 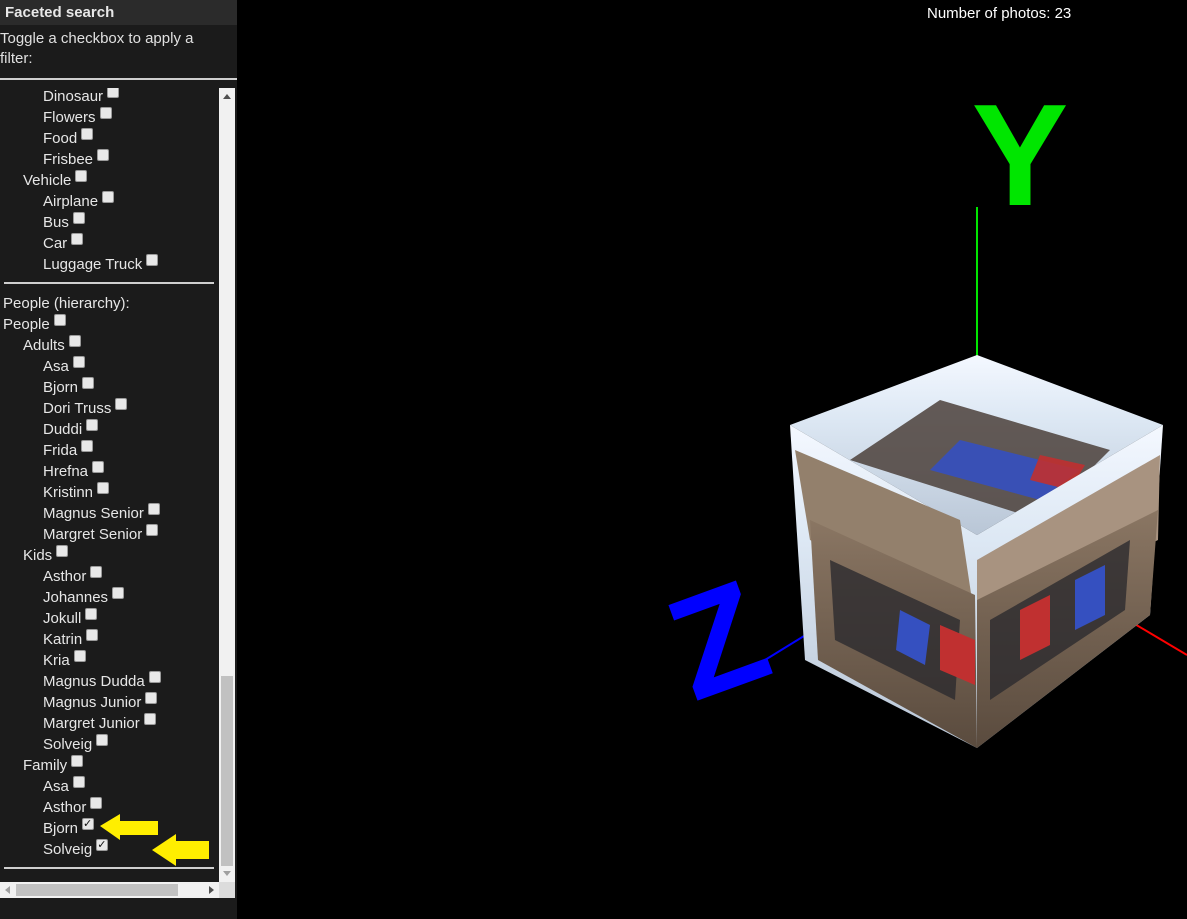 I want to click on facet-label: Car, so click(x=55, y=243).